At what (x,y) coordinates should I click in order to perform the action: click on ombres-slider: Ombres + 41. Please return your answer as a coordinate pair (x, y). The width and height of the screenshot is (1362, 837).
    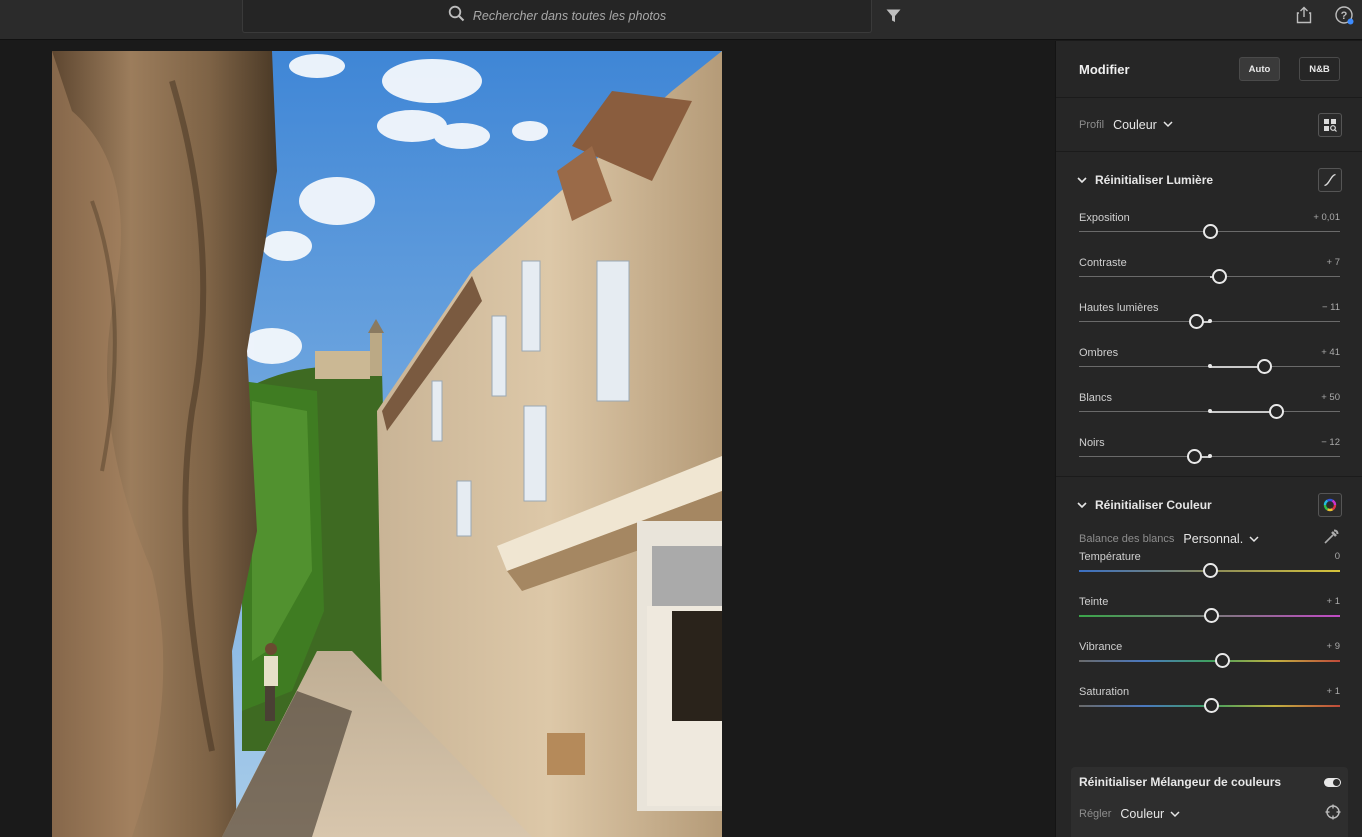
    Looking at the image, I should click on (1209, 365).